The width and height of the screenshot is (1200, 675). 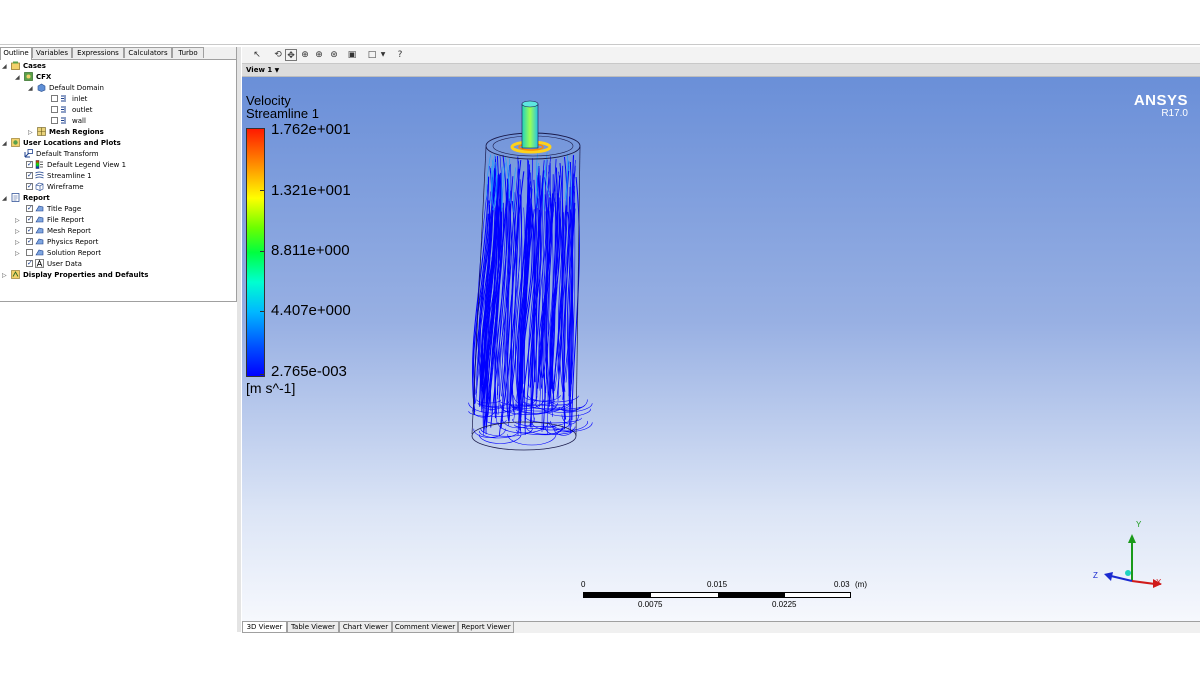 I want to click on tree-item-streamline: Streamline 1, so click(x=59, y=176).